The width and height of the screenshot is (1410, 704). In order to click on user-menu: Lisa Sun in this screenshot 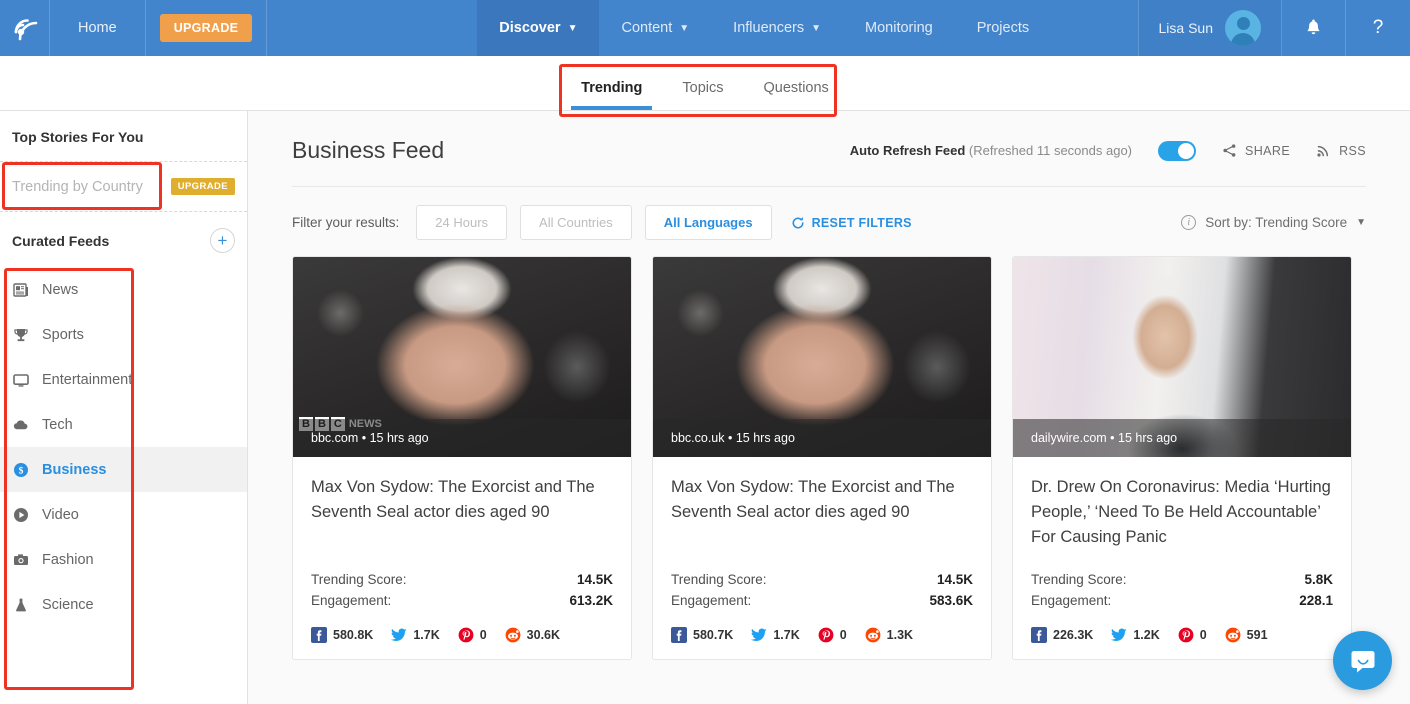, I will do `click(1209, 28)`.